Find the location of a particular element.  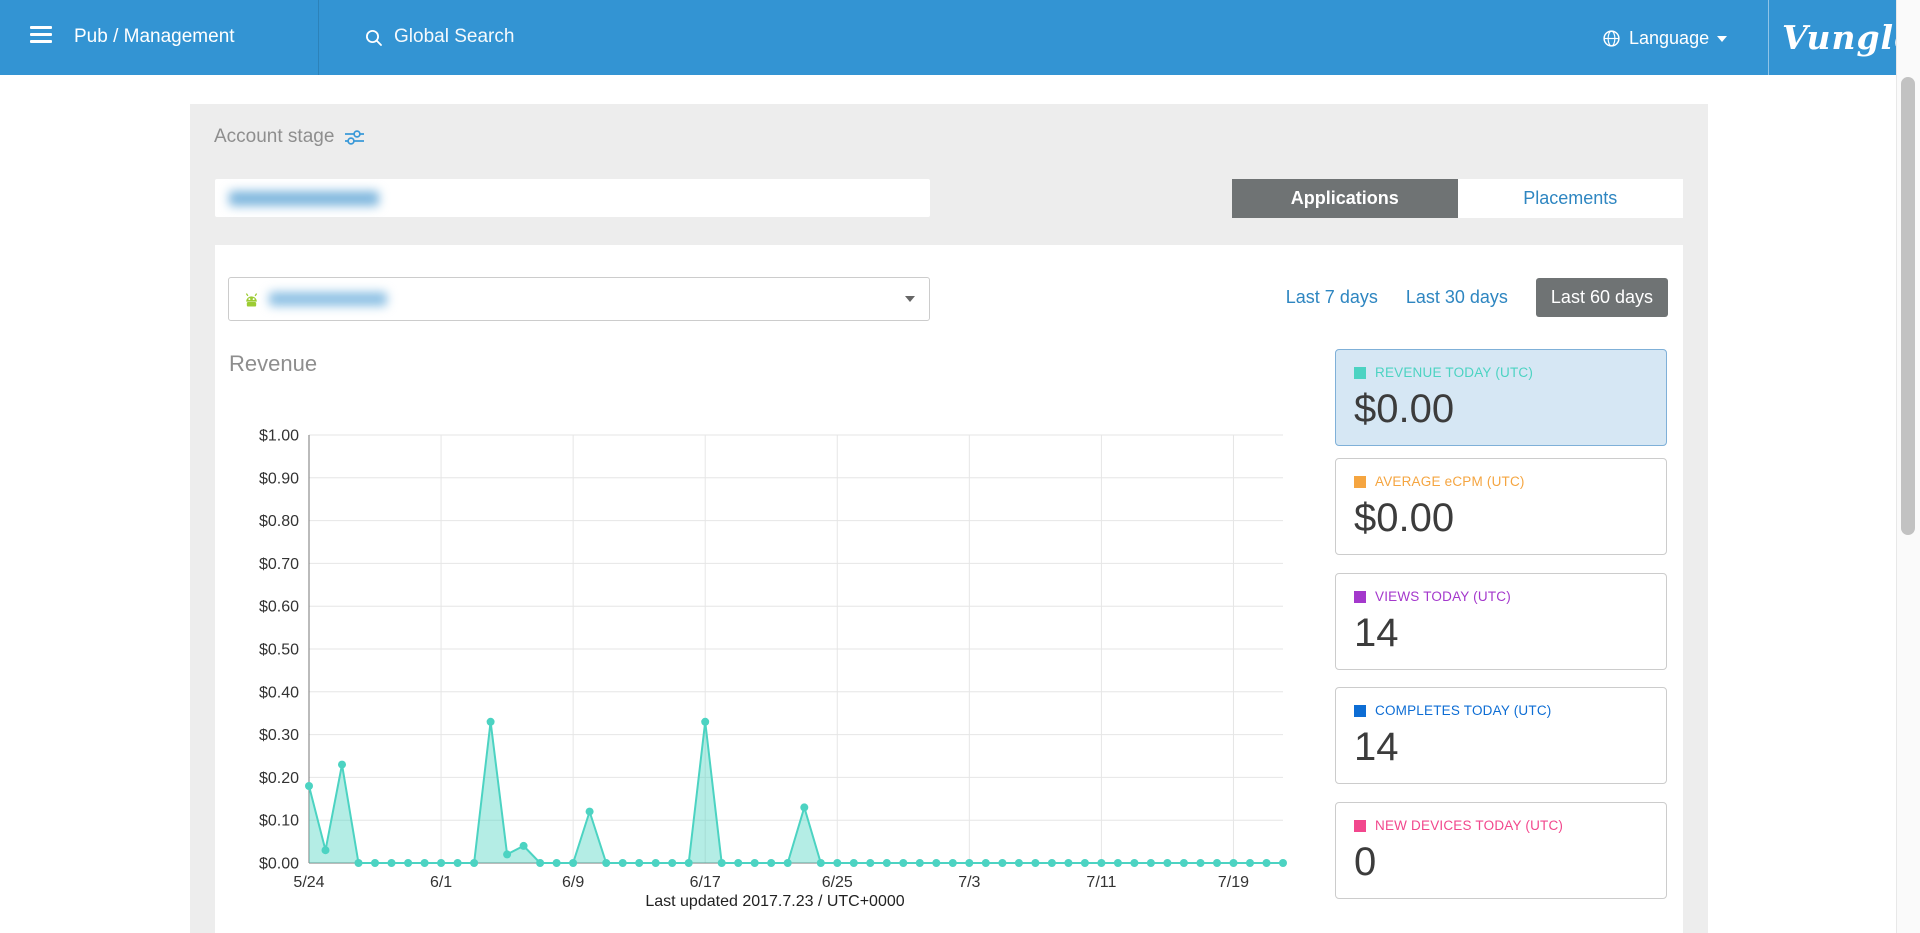

svg-text: $0.40 is located at coordinates (279, 692).